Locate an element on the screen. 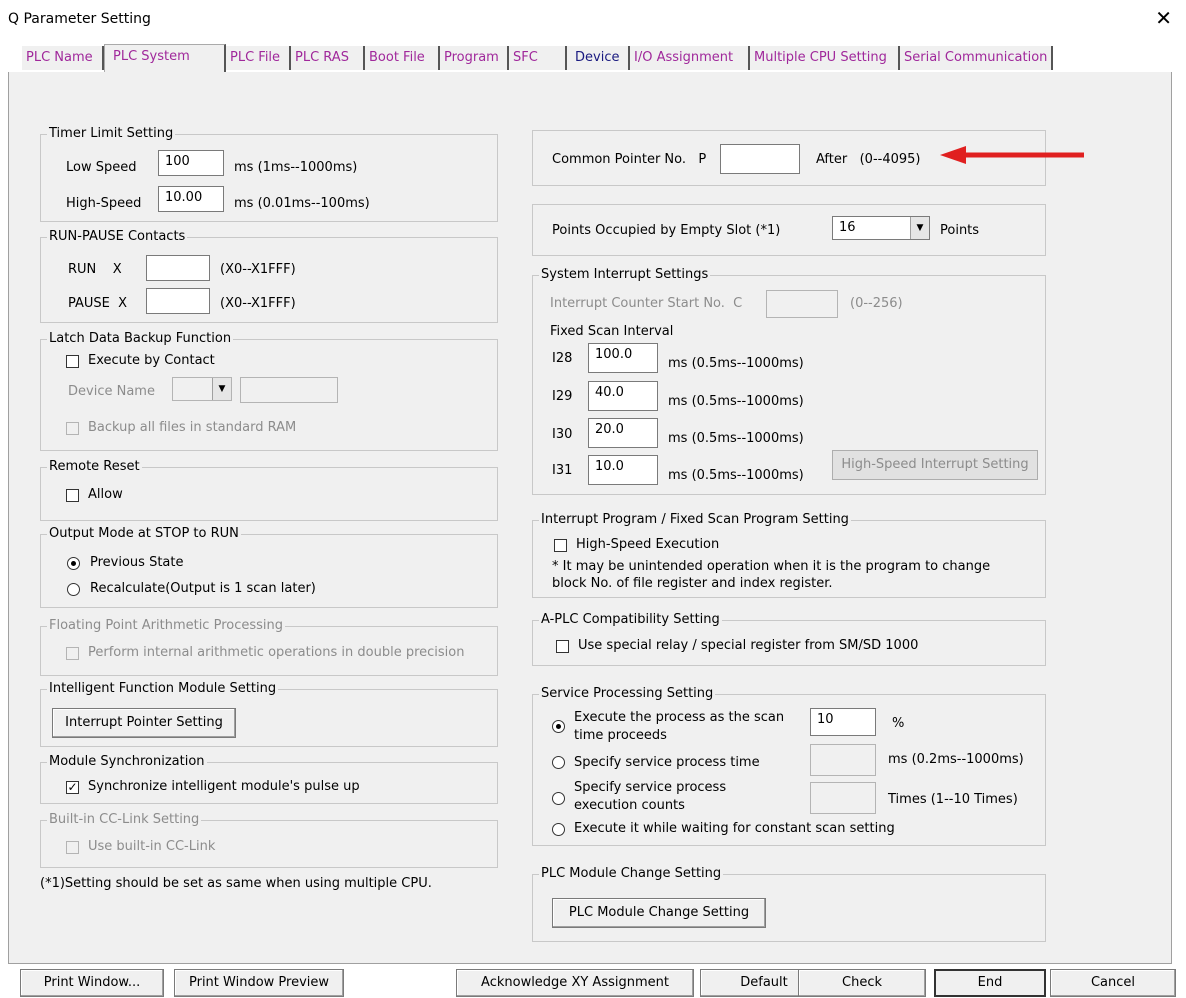 The width and height of the screenshot is (1186, 998). use-cc-link-checkbox is located at coordinates (72, 847).